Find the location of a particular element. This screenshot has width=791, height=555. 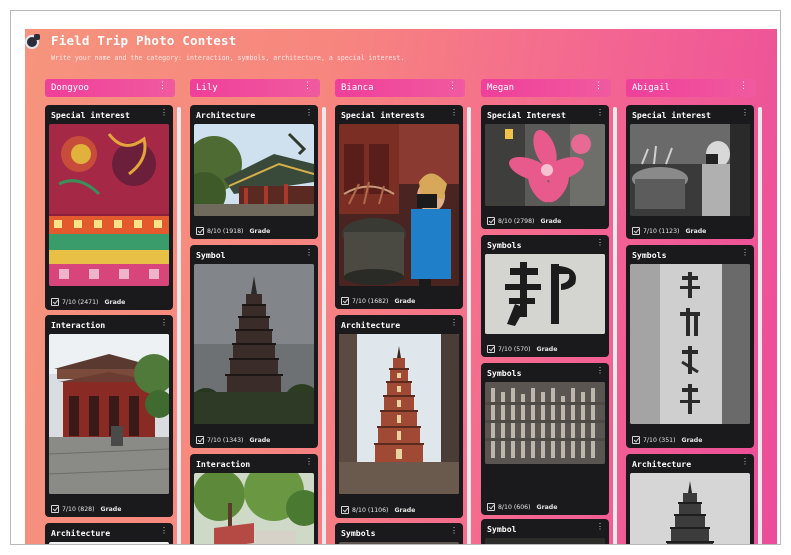

rating-value: 8/10 (1918) is located at coordinates (225, 231).